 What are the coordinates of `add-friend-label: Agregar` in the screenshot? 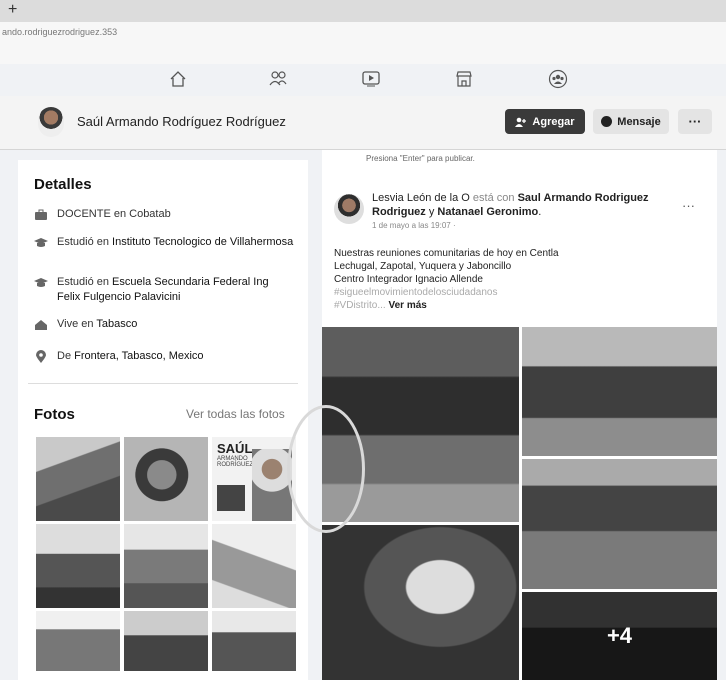 It's located at (553, 121).